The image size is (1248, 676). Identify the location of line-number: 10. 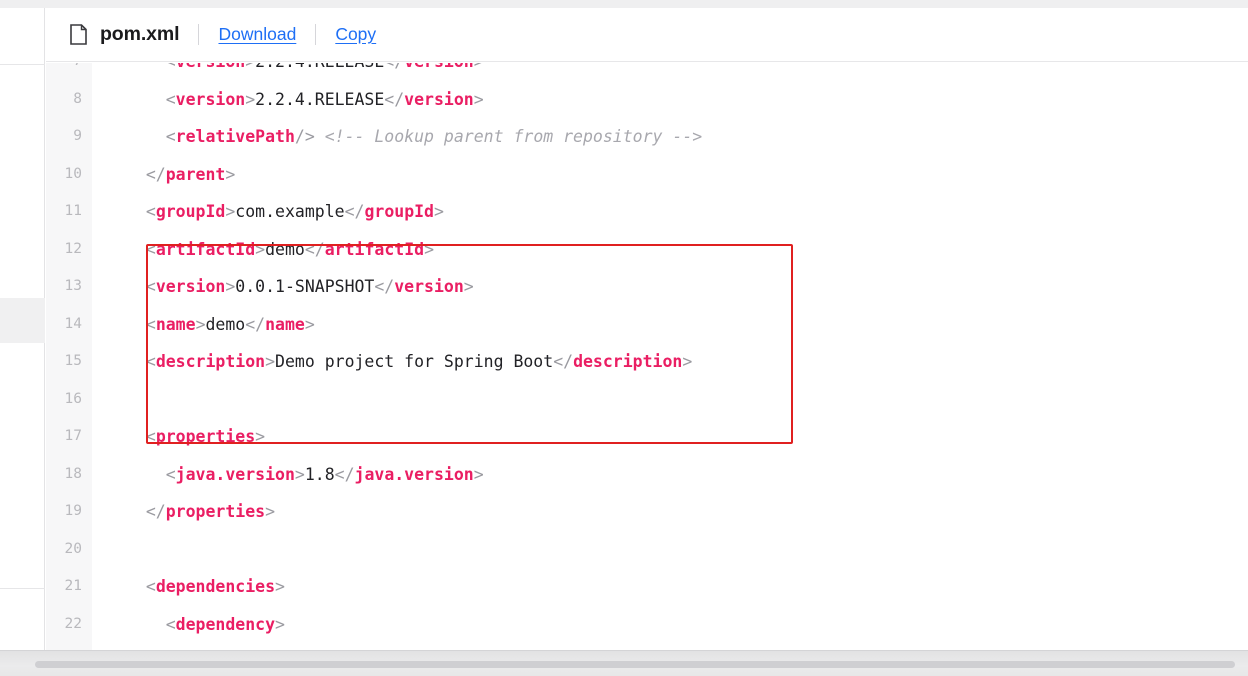
(73, 173).